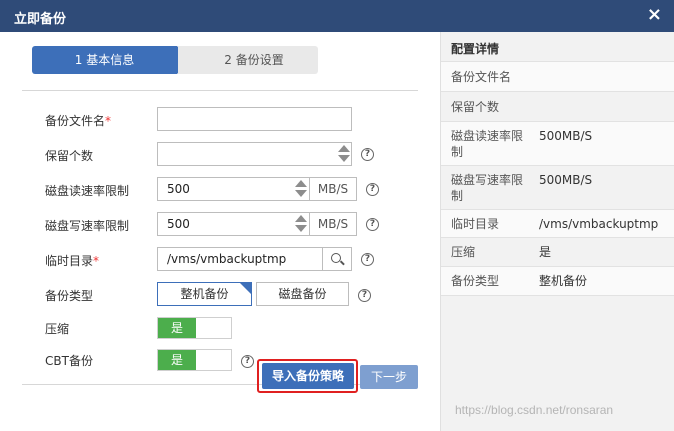 This screenshot has width=674, height=431. What do you see at coordinates (254, 119) in the screenshot?
I see `filename-input` at bounding box center [254, 119].